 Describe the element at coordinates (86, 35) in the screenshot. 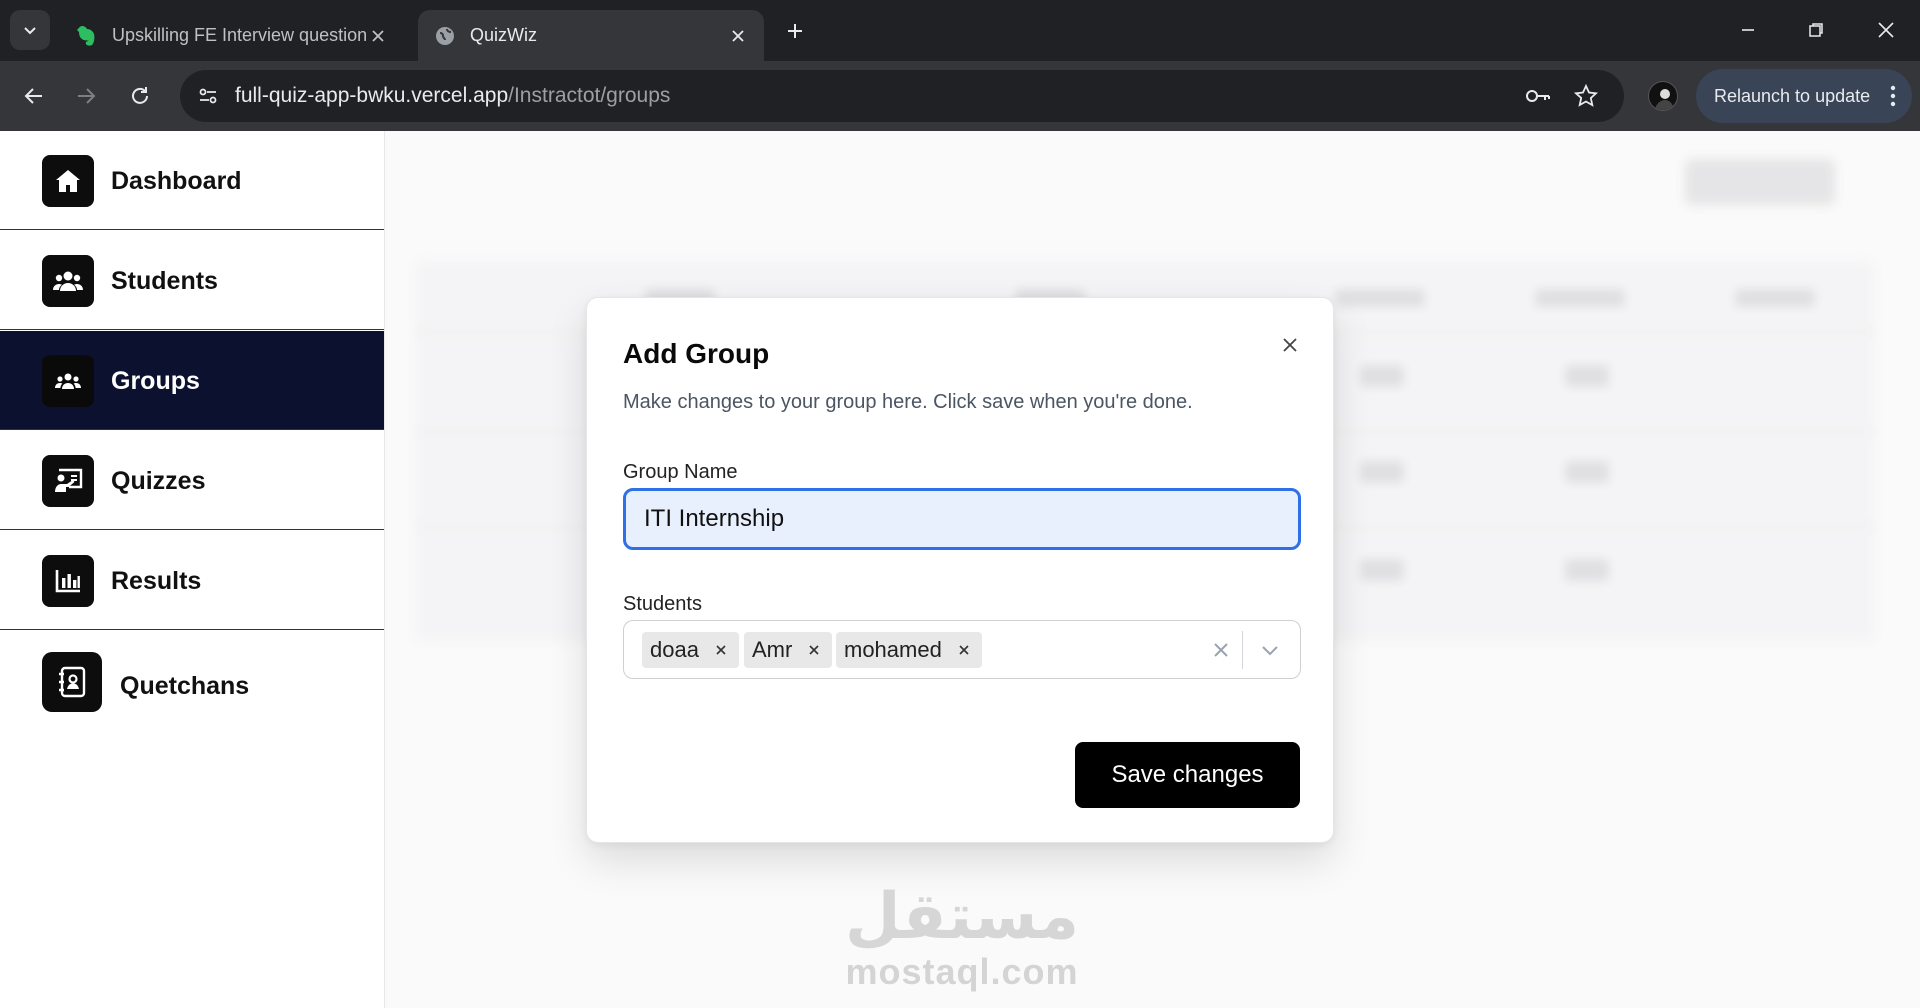

I see `evernote-icon` at that location.